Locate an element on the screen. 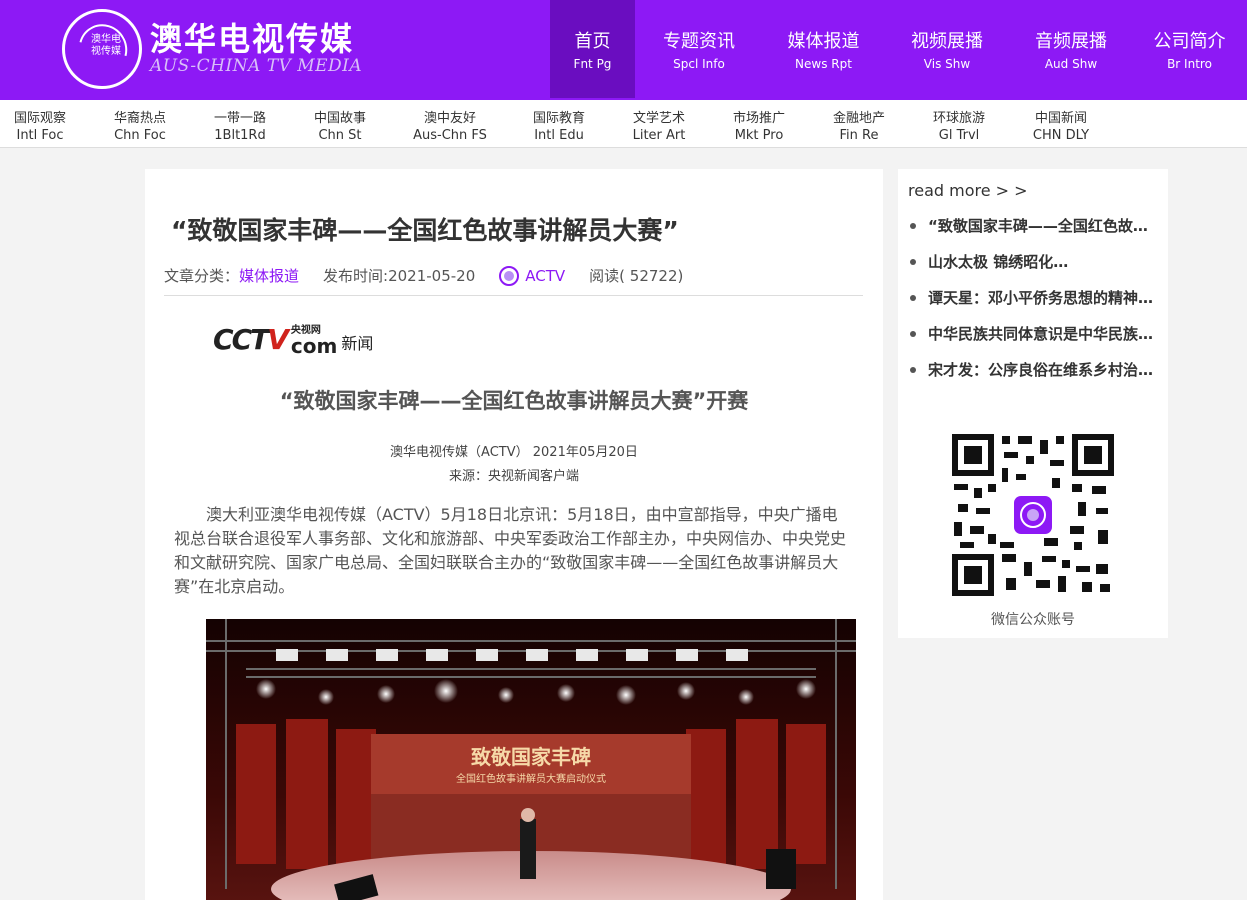 This screenshot has width=1247, height=900. subnav-label-en: Intl Foc is located at coordinates (40, 135).